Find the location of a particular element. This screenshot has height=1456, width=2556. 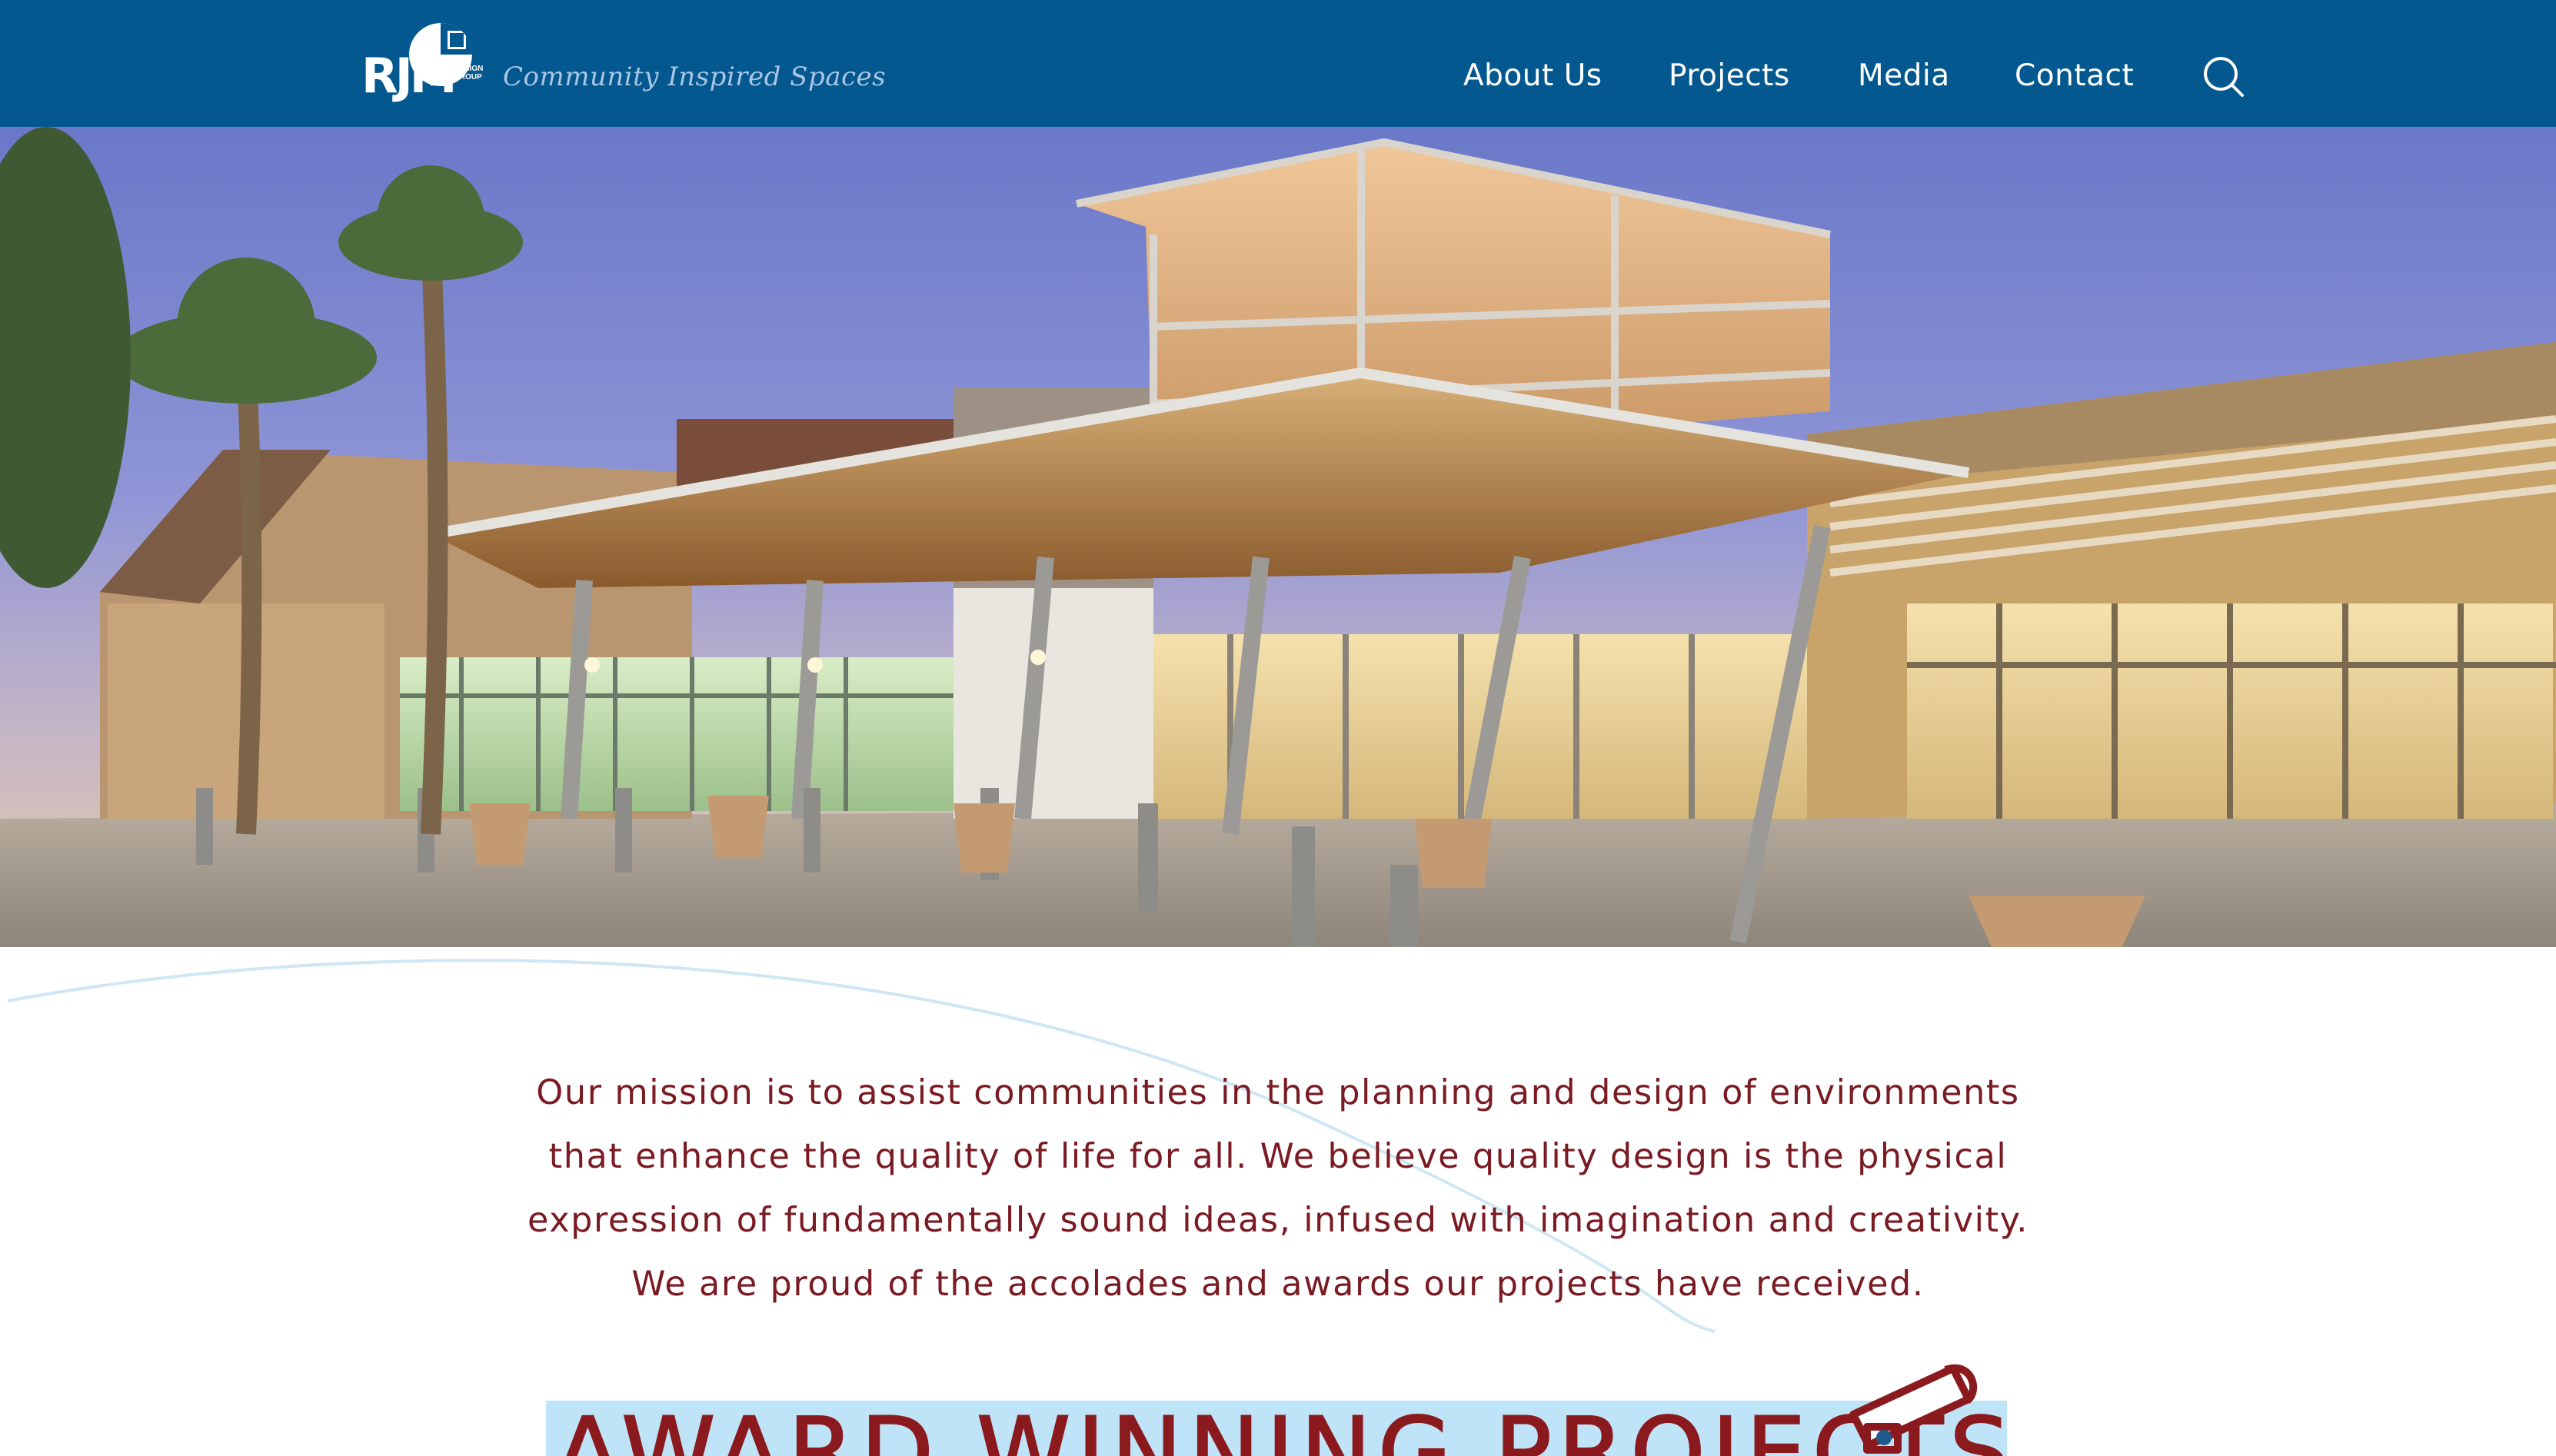

rjm-logo: RJM DESIGN GROUP is located at coordinates (422, 65).